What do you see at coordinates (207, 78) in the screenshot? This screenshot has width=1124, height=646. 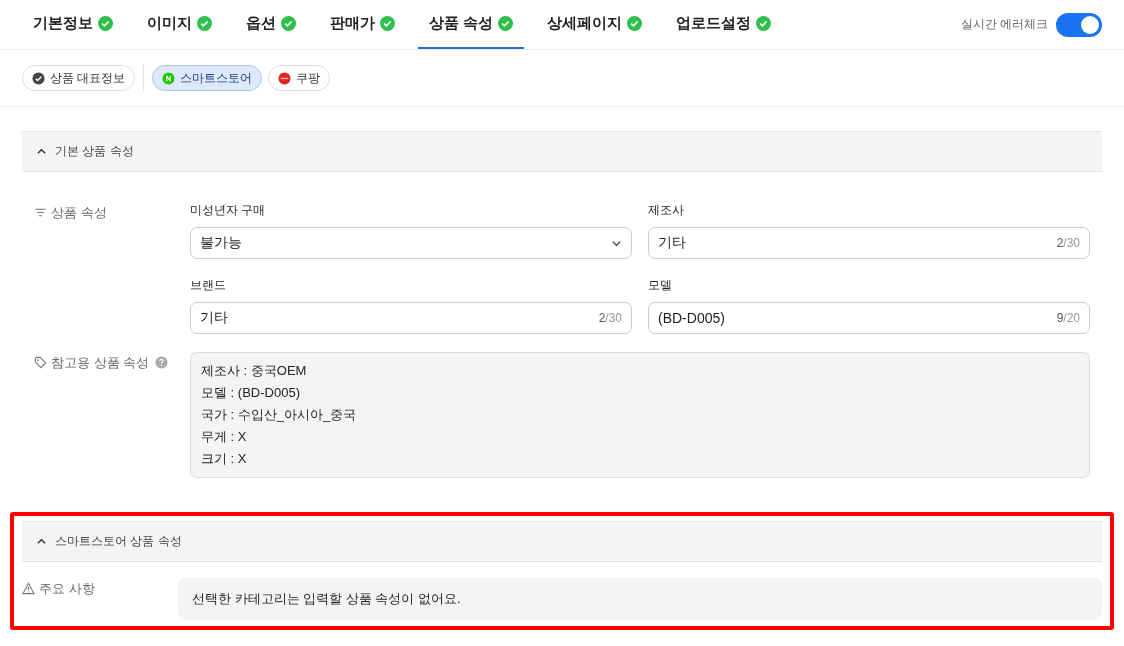 I see `channel-chip: 스마트스토어` at bounding box center [207, 78].